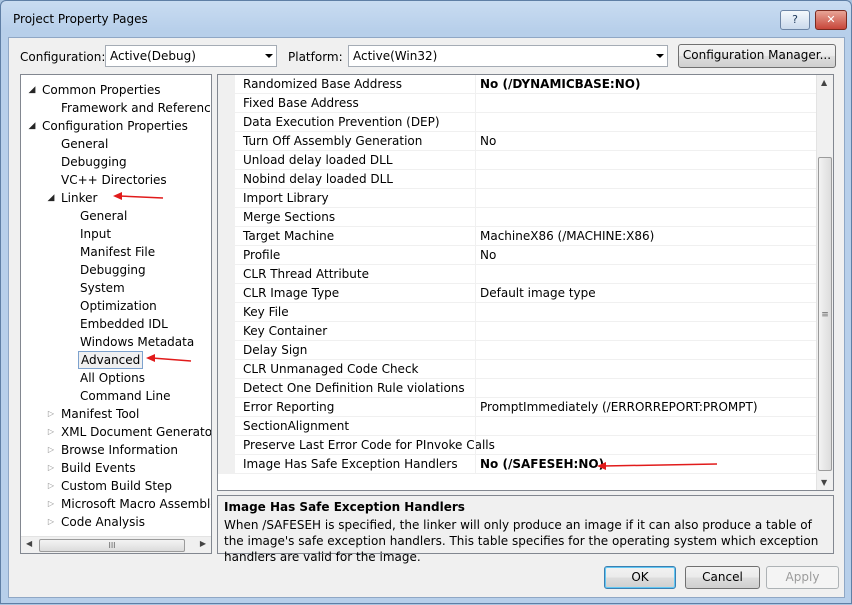 This screenshot has height=605, width=852. I want to click on linker-arrow-icon, so click(138, 196).